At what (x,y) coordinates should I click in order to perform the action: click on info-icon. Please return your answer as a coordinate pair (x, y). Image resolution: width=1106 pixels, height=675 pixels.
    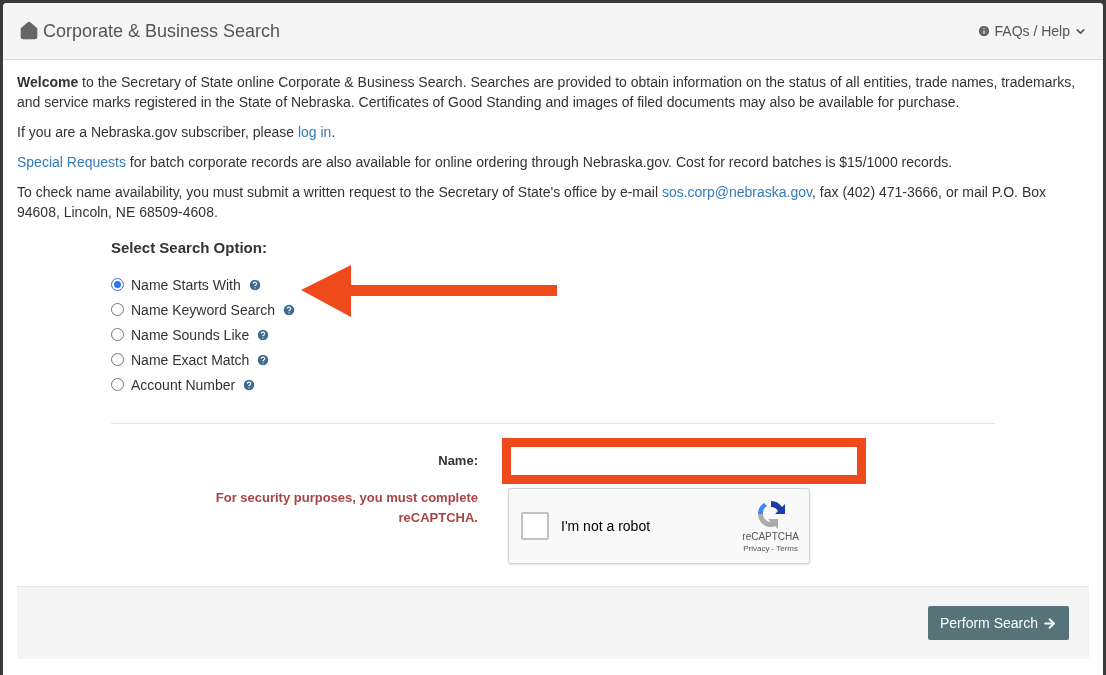
    Looking at the image, I should click on (983, 31).